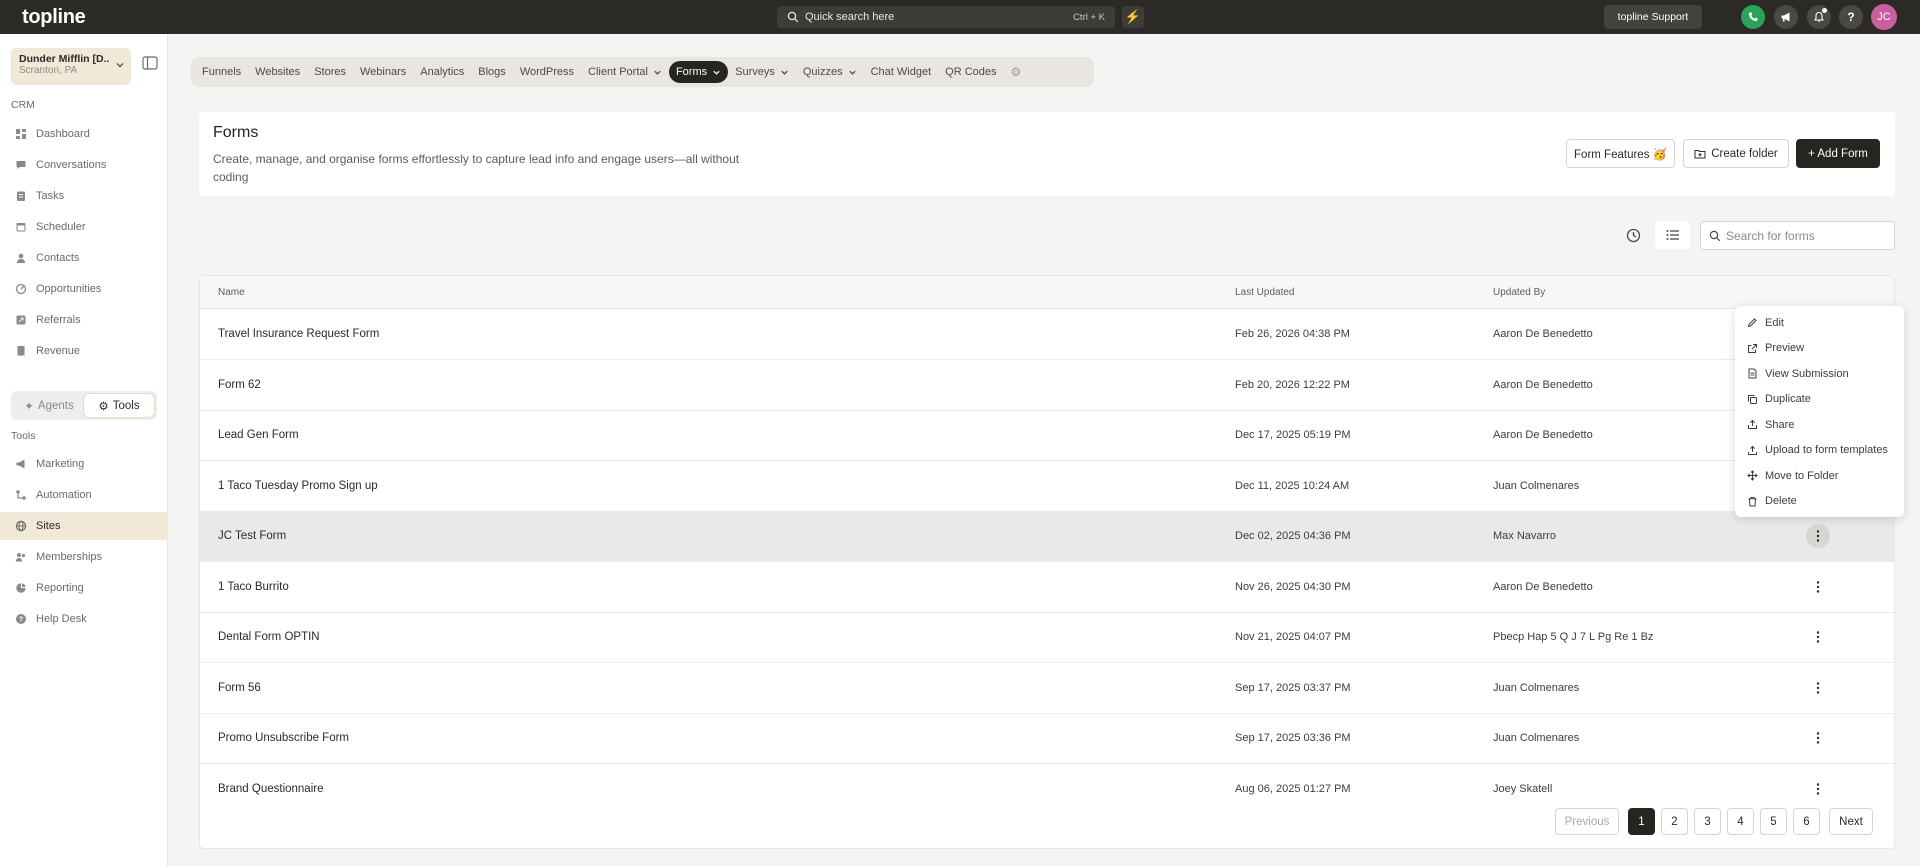 The width and height of the screenshot is (1920, 866). I want to click on pagination-page: 3, so click(1707, 821).